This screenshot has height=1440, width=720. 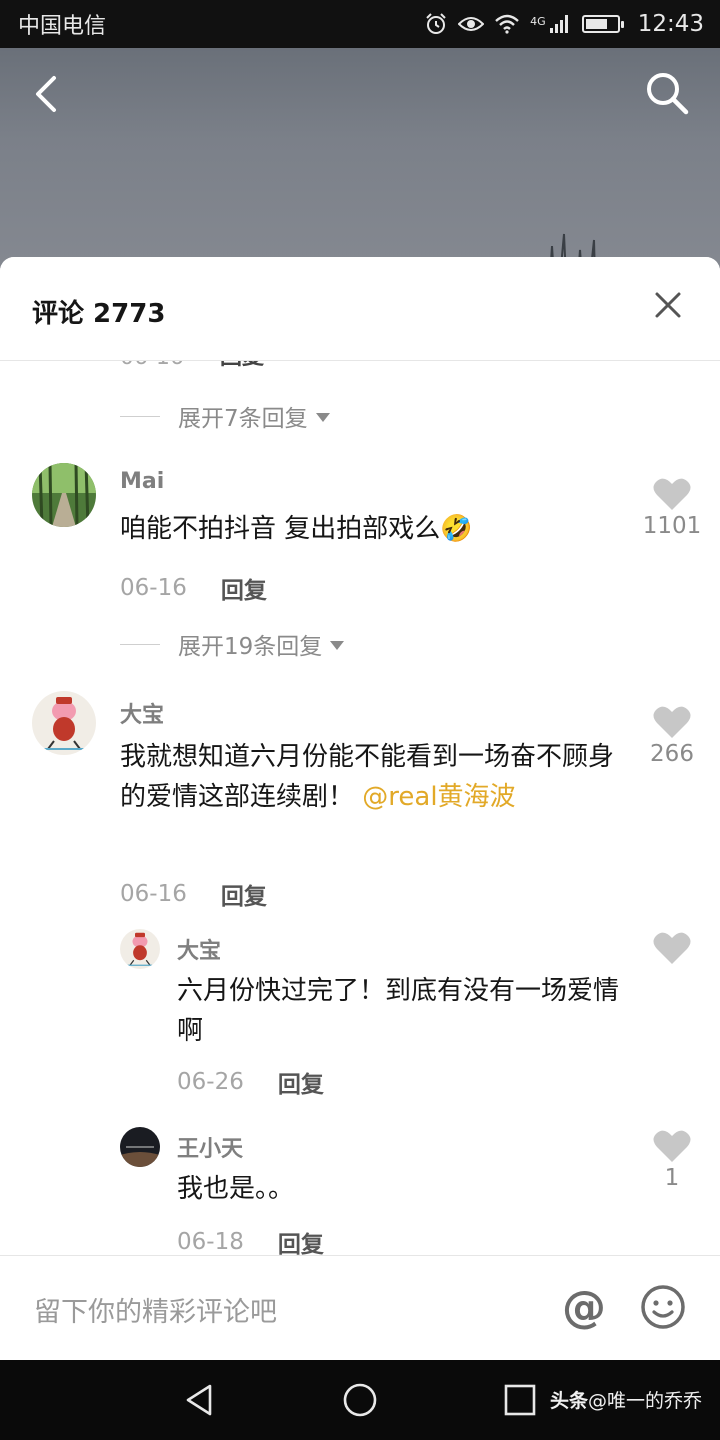 I want to click on system-nav-bar: 头条@唯一的乔乔, so click(x=360, y=1400).